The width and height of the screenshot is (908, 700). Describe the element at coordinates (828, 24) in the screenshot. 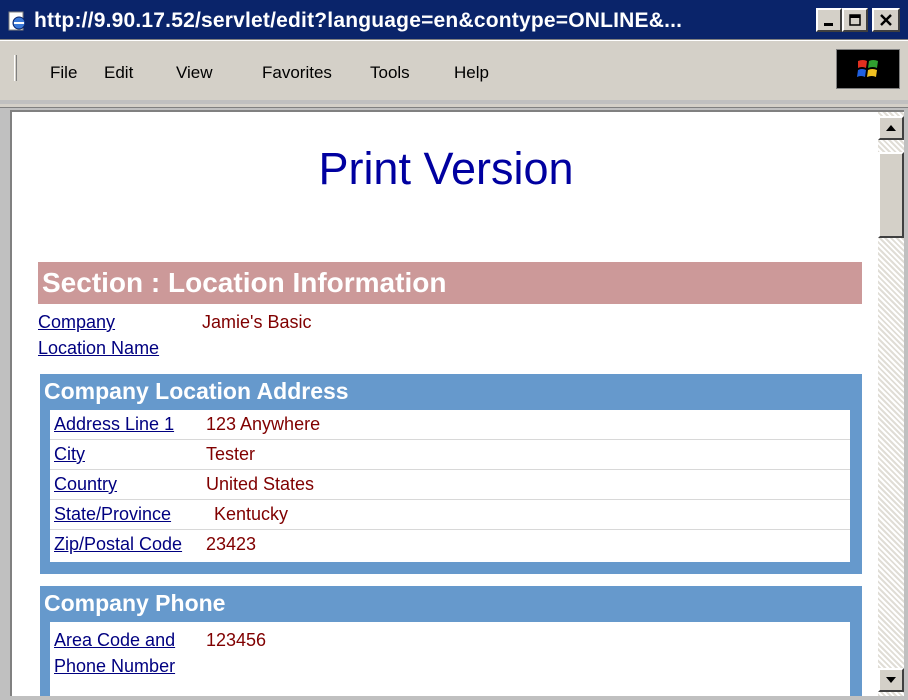

I see `minimize-icon` at that location.